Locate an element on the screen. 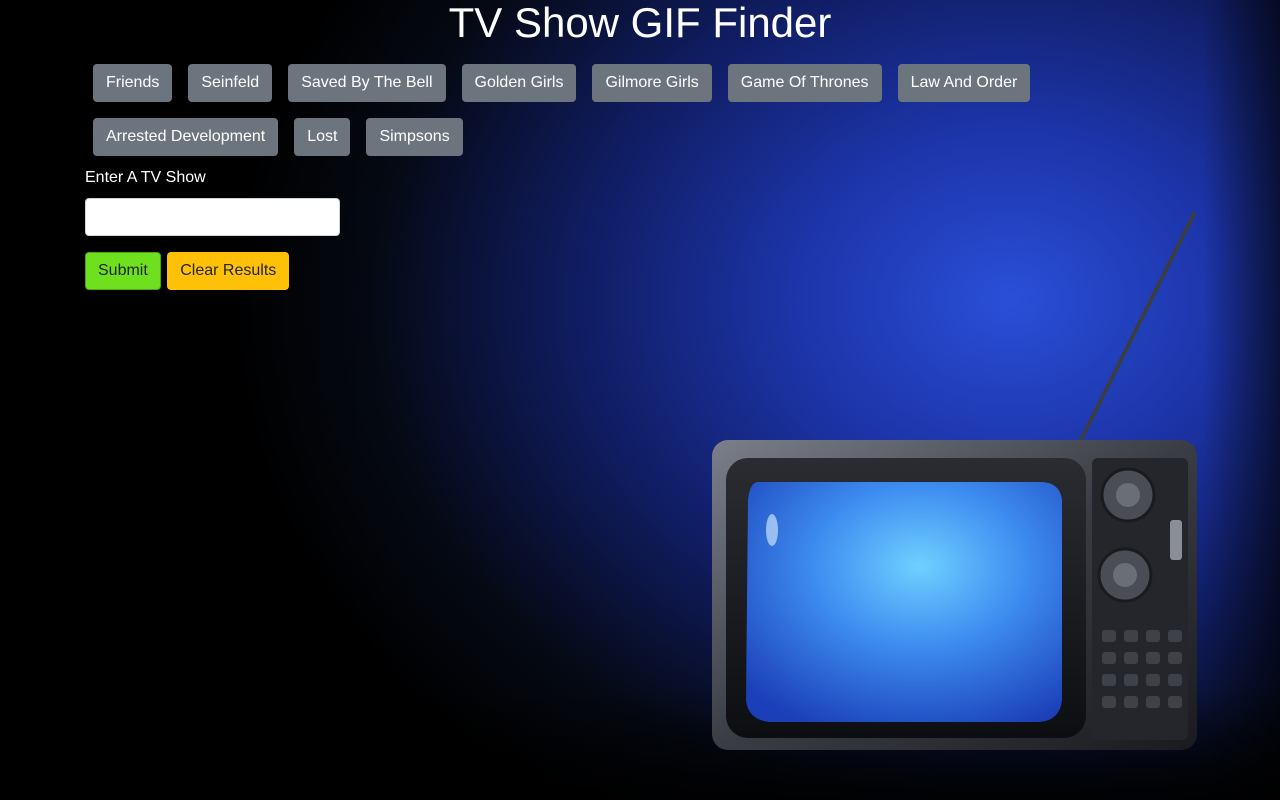 Image resolution: width=1280 pixels, height=800 pixels. show-button: Friends is located at coordinates (133, 83).